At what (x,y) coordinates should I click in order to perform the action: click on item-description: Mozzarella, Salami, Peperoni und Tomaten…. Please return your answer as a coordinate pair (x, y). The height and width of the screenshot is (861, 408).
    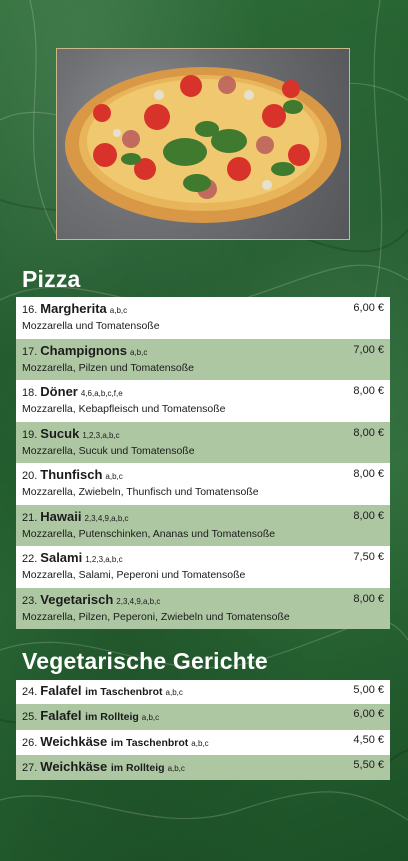
    Looking at the image, I should click on (134, 575).